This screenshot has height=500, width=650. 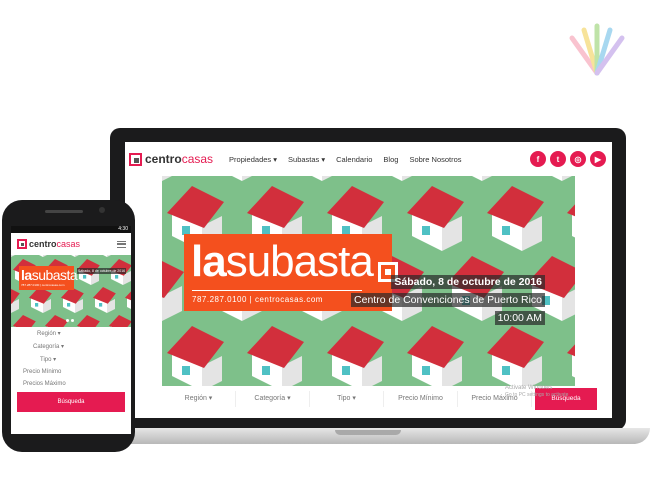 I want to click on phone-header: centrocasas, so click(x=71, y=244).